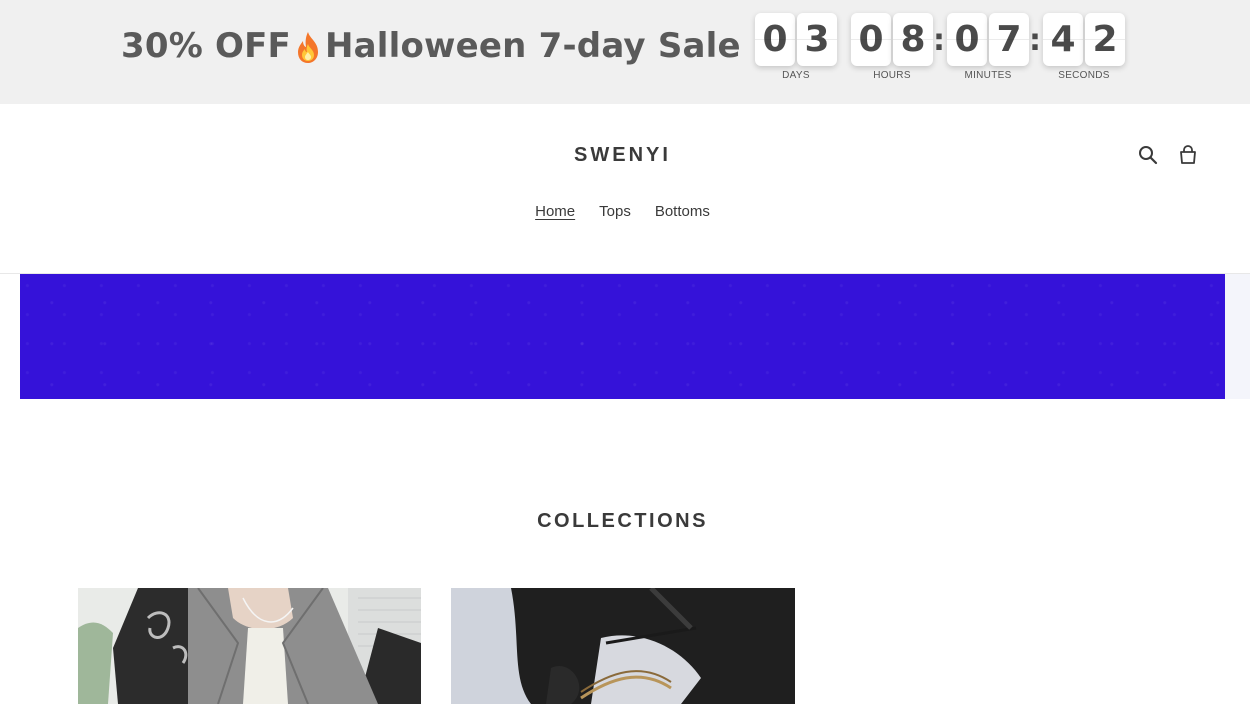 The width and height of the screenshot is (1250, 704). What do you see at coordinates (1009, 39) in the screenshot?
I see `minutes-digit-2: 7` at bounding box center [1009, 39].